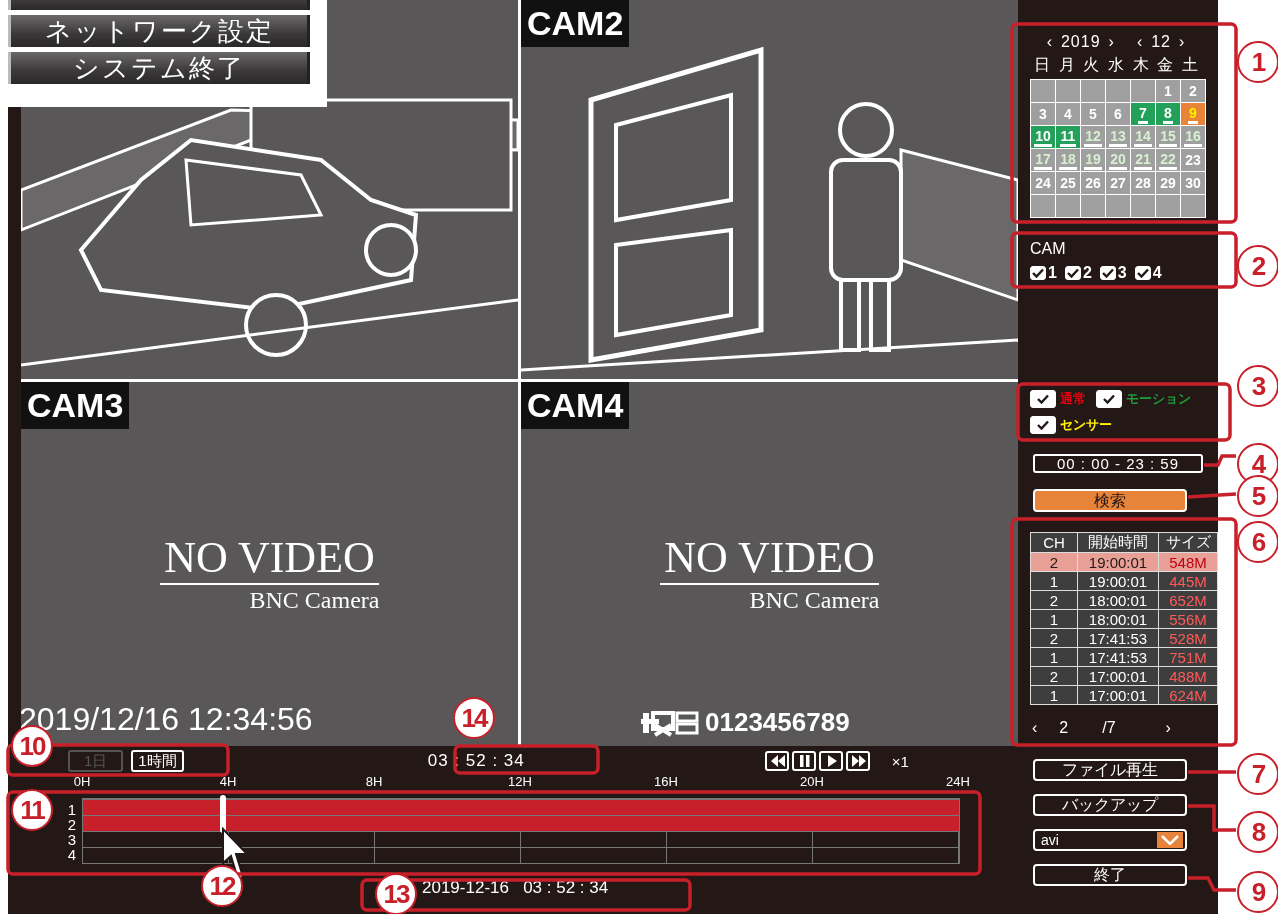  What do you see at coordinates (1220, 460) in the screenshot?
I see `leader-line` at bounding box center [1220, 460].